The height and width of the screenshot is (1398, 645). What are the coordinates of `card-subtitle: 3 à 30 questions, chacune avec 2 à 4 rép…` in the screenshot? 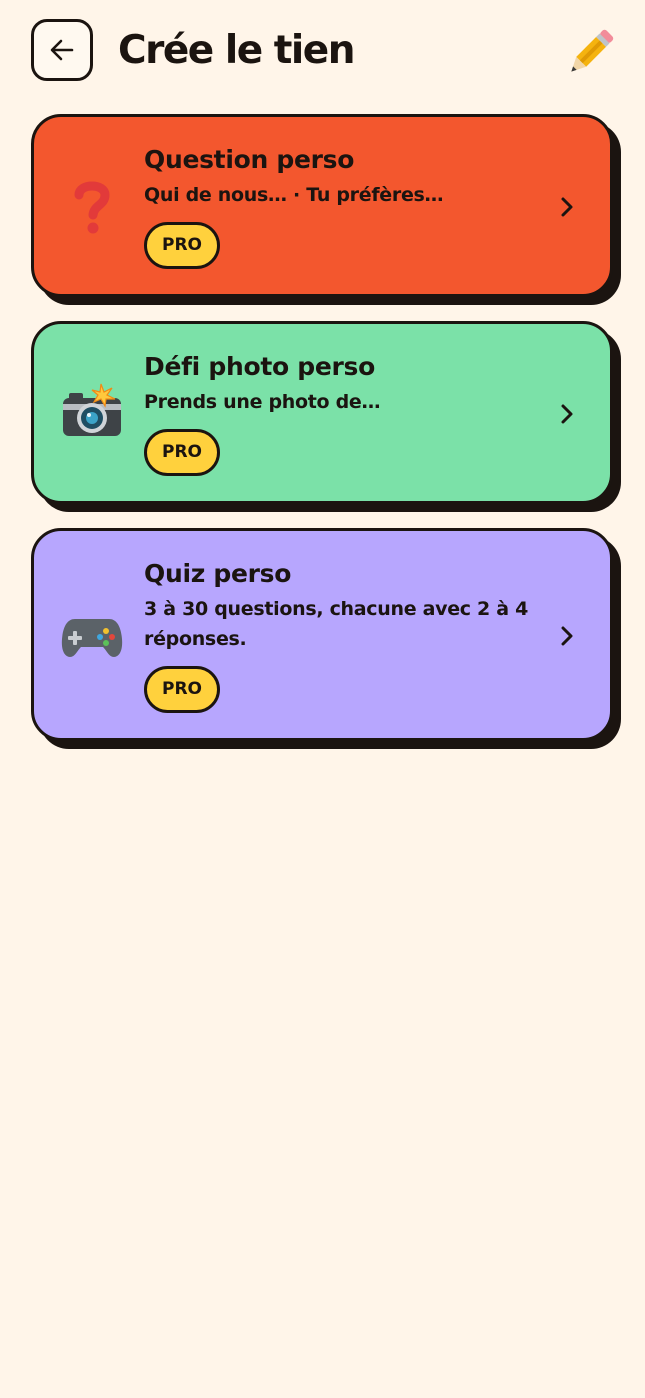 It's located at (336, 624).